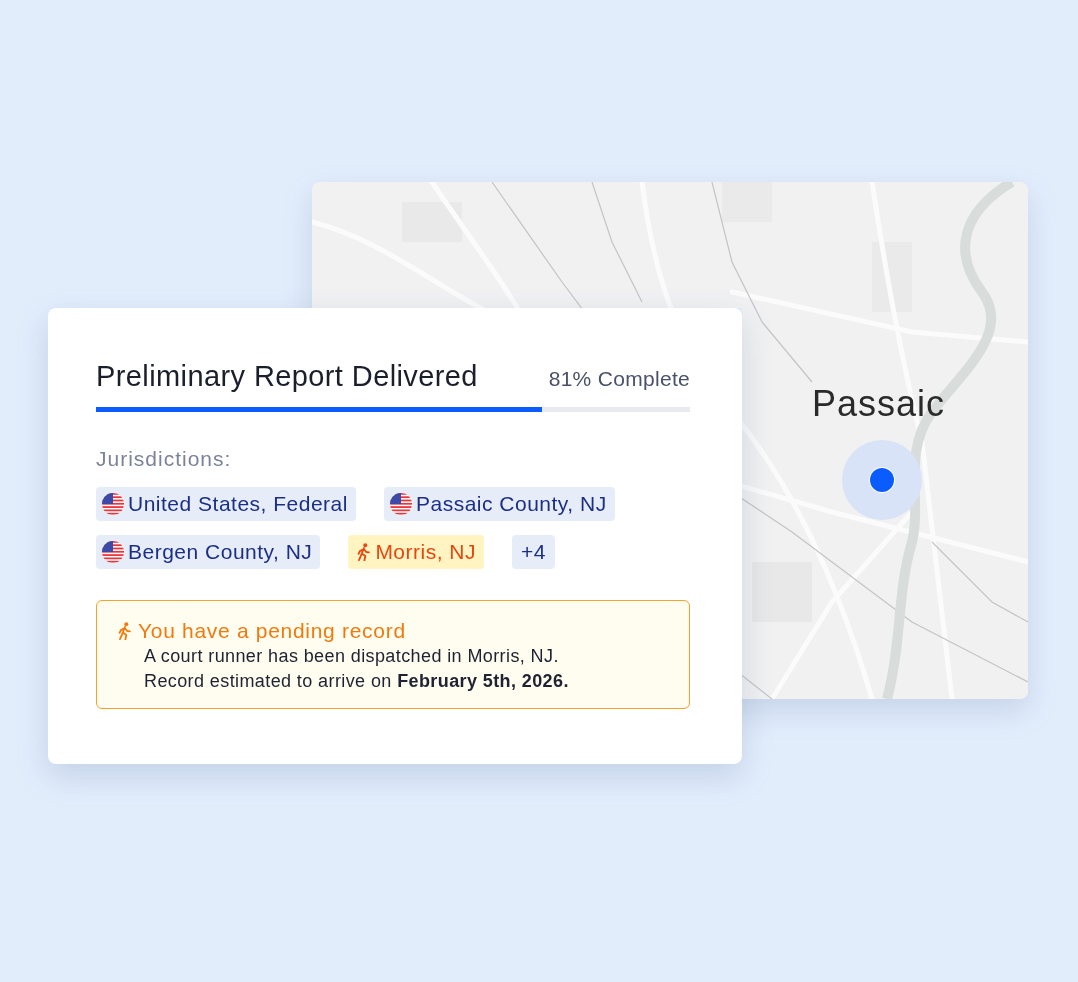 This screenshot has width=1078, height=982. What do you see at coordinates (416, 552) in the screenshot?
I see `jurisdiction-tag: Morris, NJ` at bounding box center [416, 552].